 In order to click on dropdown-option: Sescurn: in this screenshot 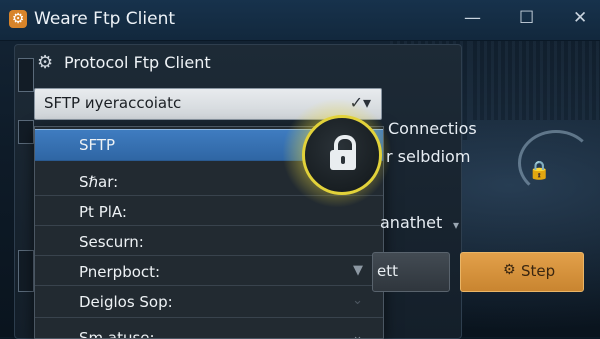, I will do `click(209, 242)`.